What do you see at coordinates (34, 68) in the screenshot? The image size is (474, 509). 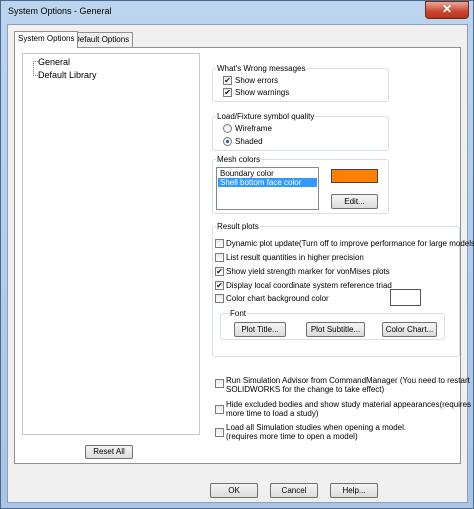 I see `tree-connector` at bounding box center [34, 68].